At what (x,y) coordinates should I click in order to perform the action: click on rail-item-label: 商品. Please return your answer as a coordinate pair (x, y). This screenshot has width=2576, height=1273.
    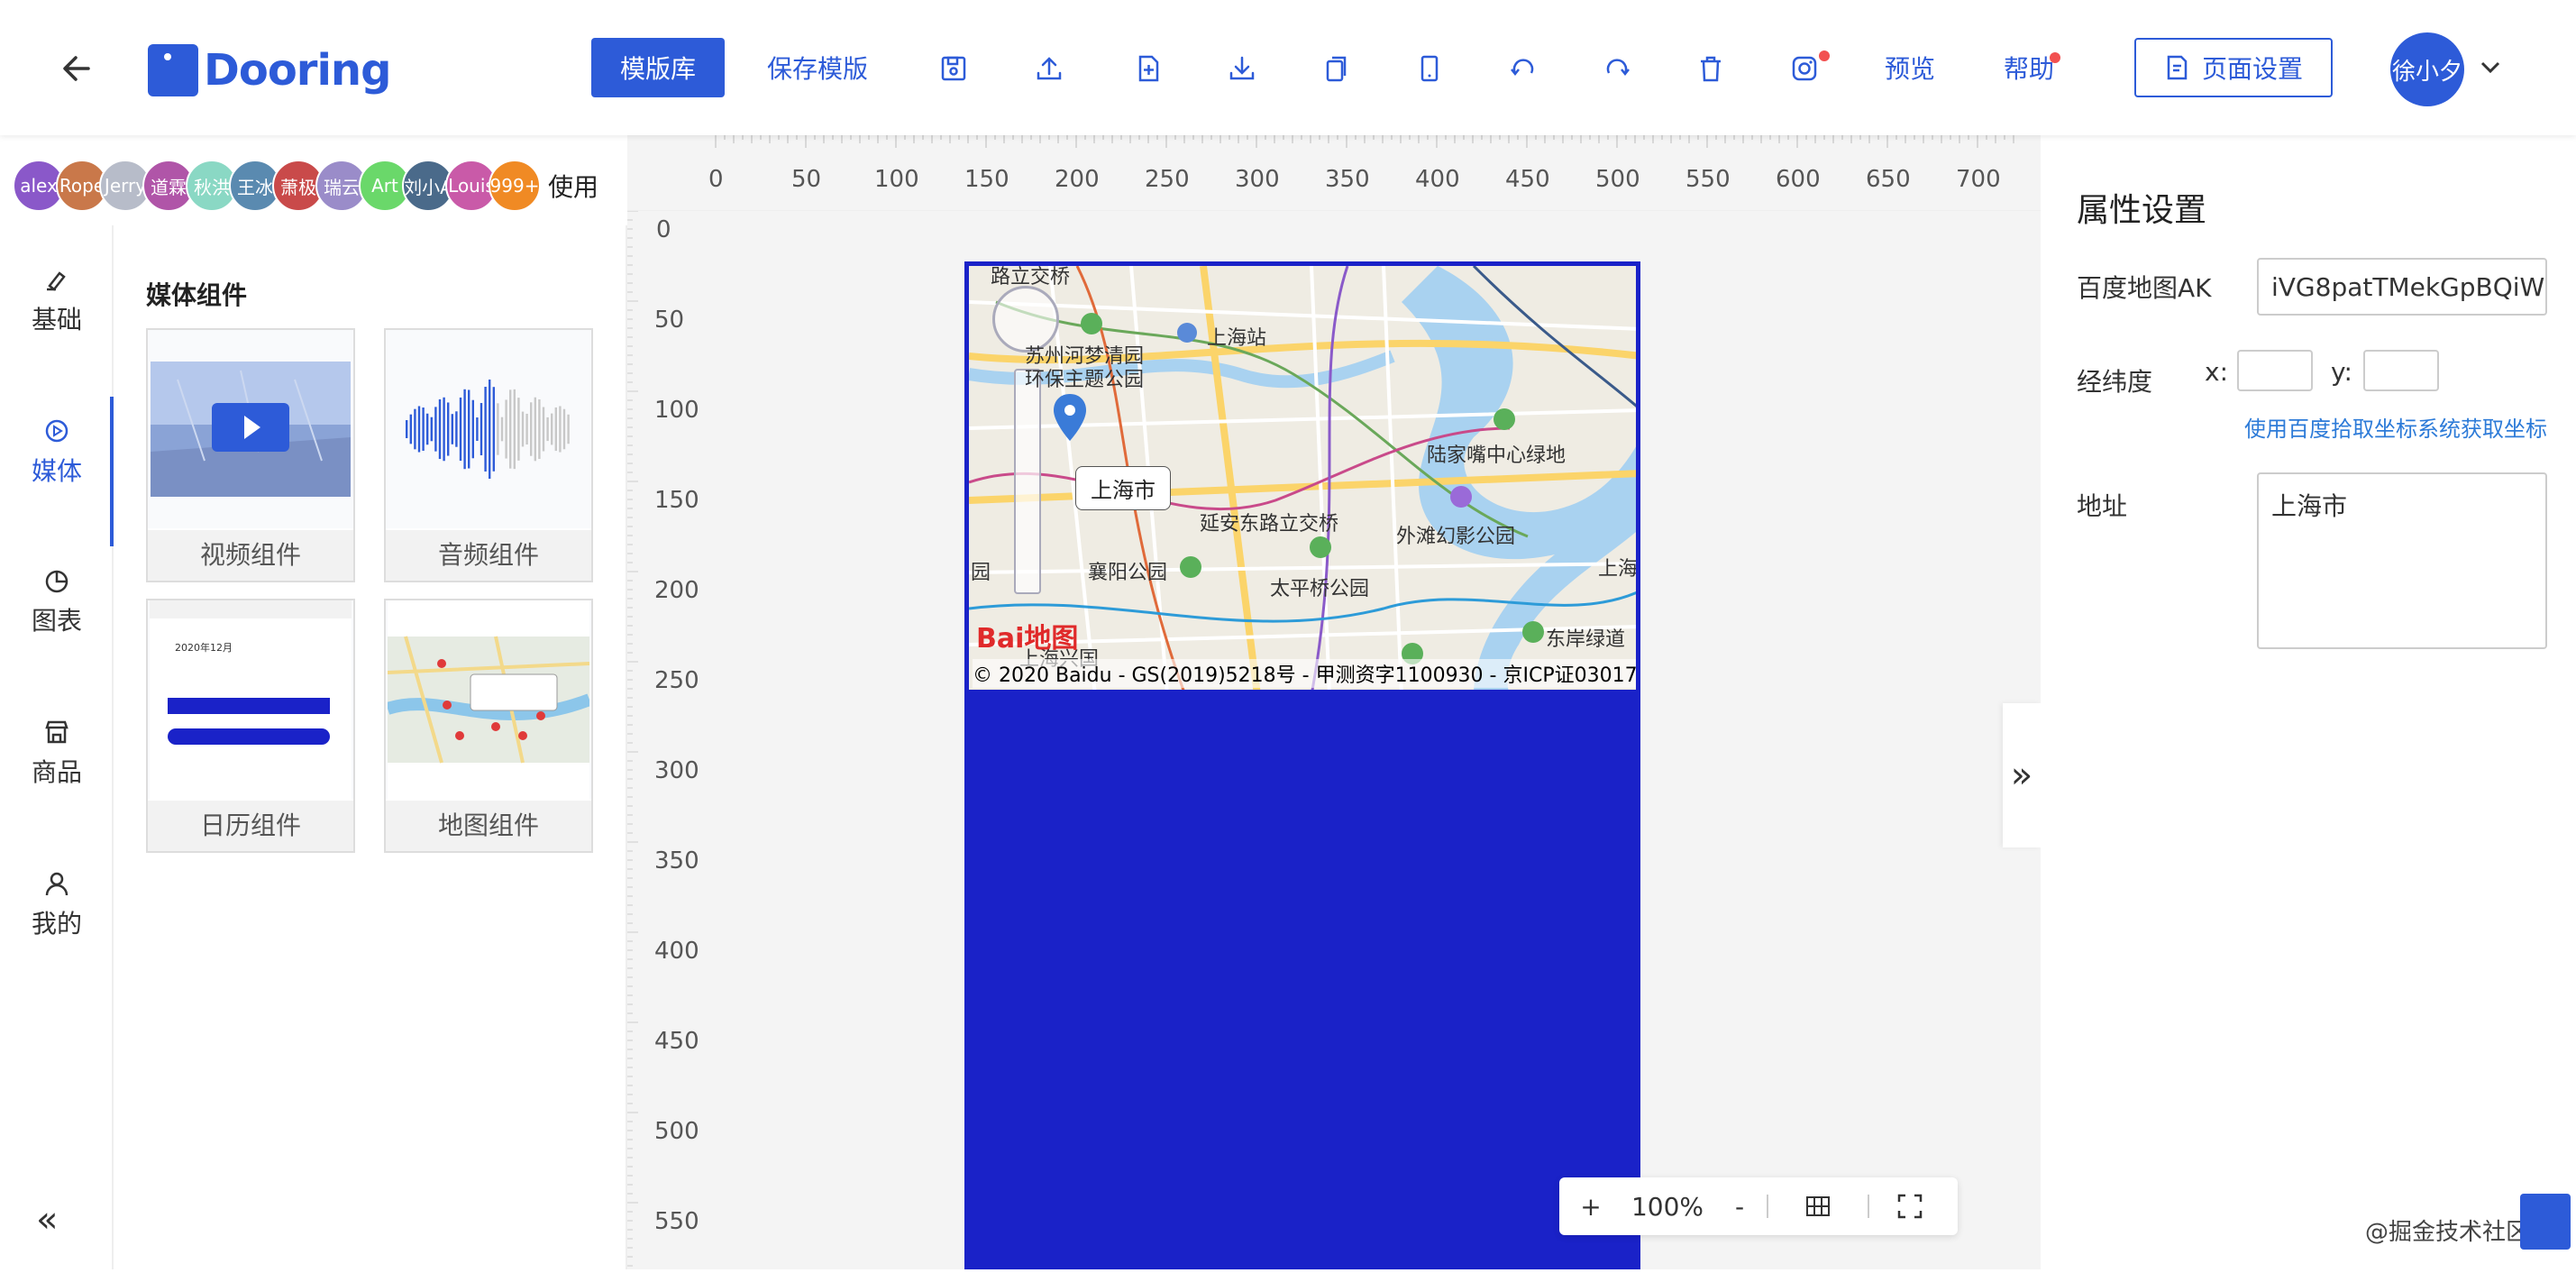
    Looking at the image, I should click on (56, 772).